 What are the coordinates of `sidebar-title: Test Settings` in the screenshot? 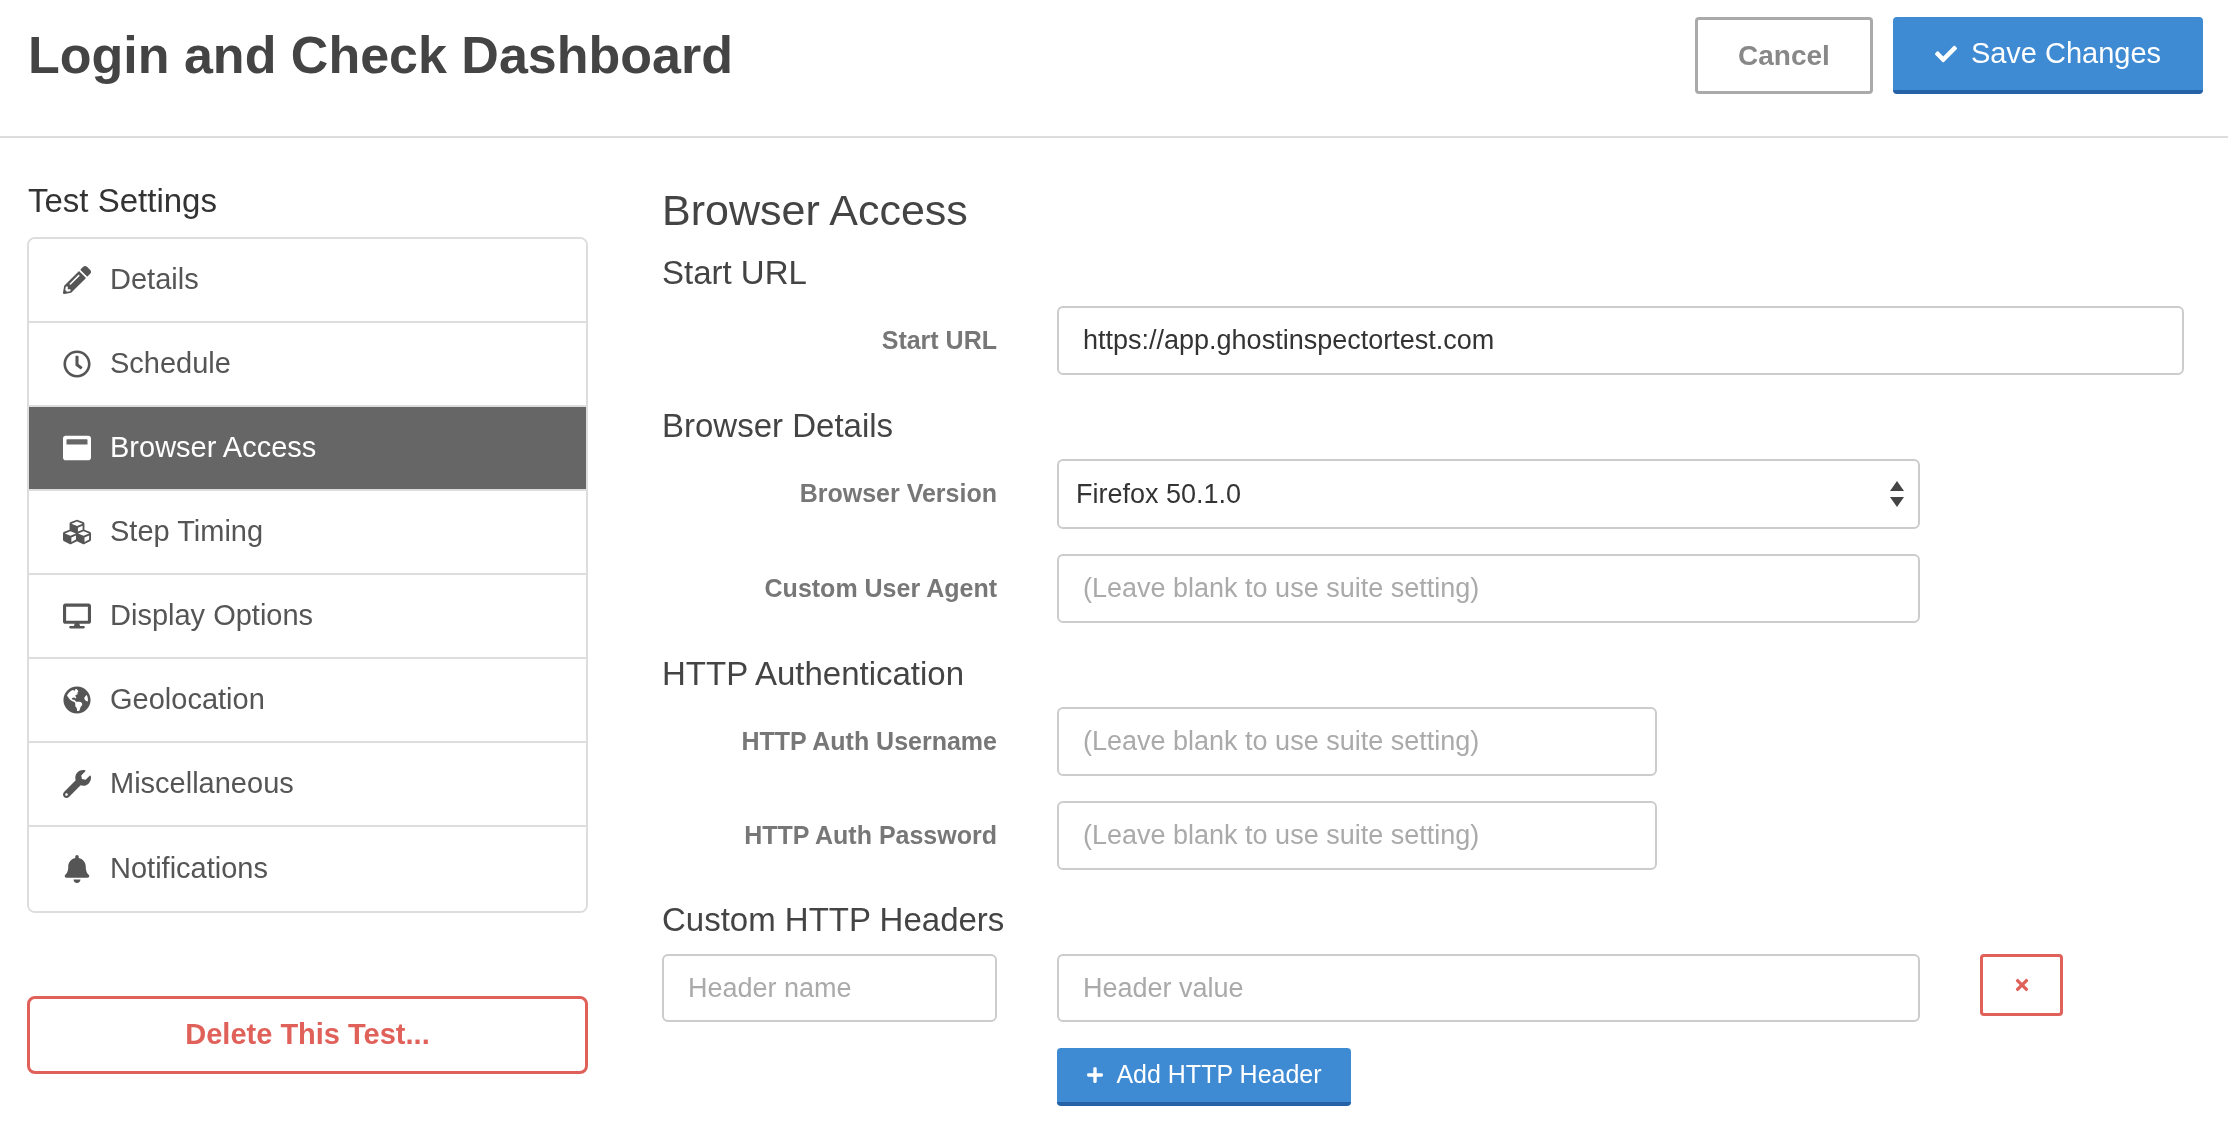 It's located at (122, 201).